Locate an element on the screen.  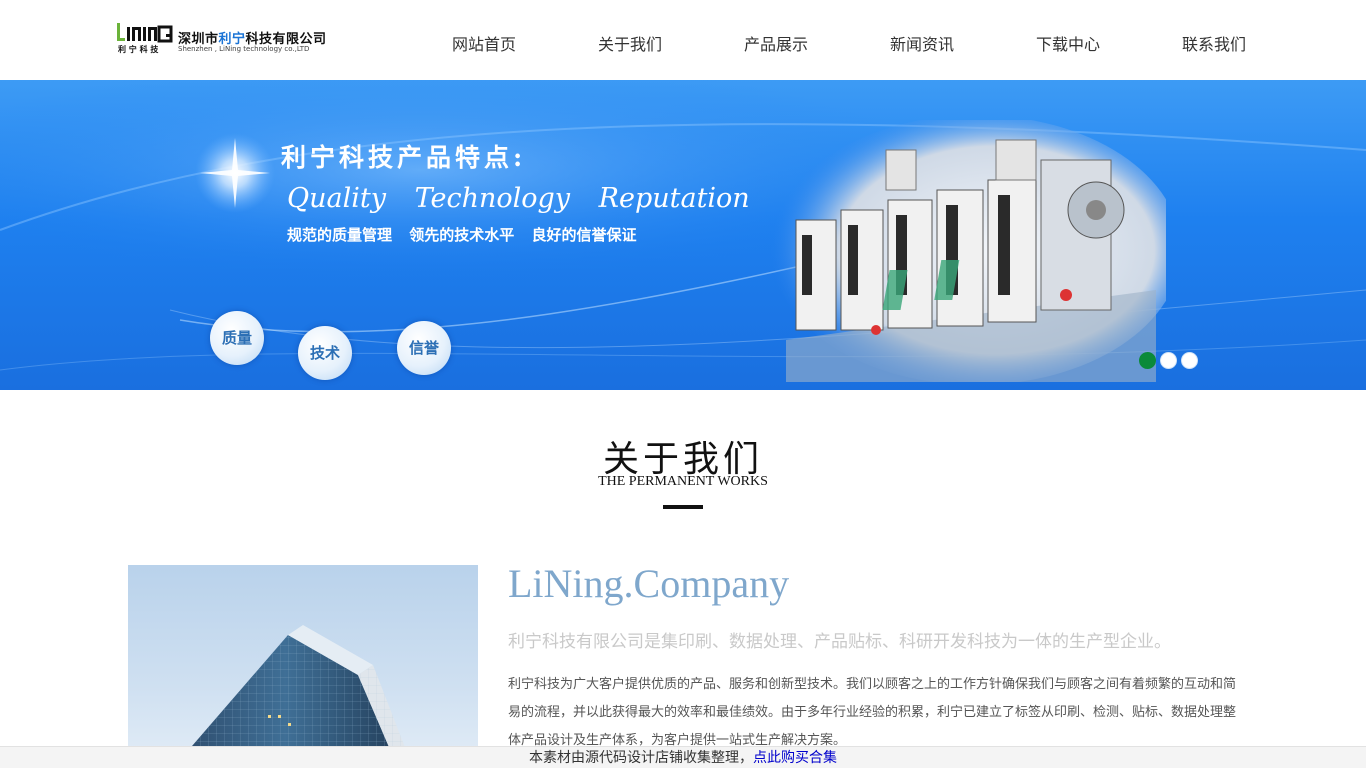
printing-machine-image is located at coordinates (968, 251).